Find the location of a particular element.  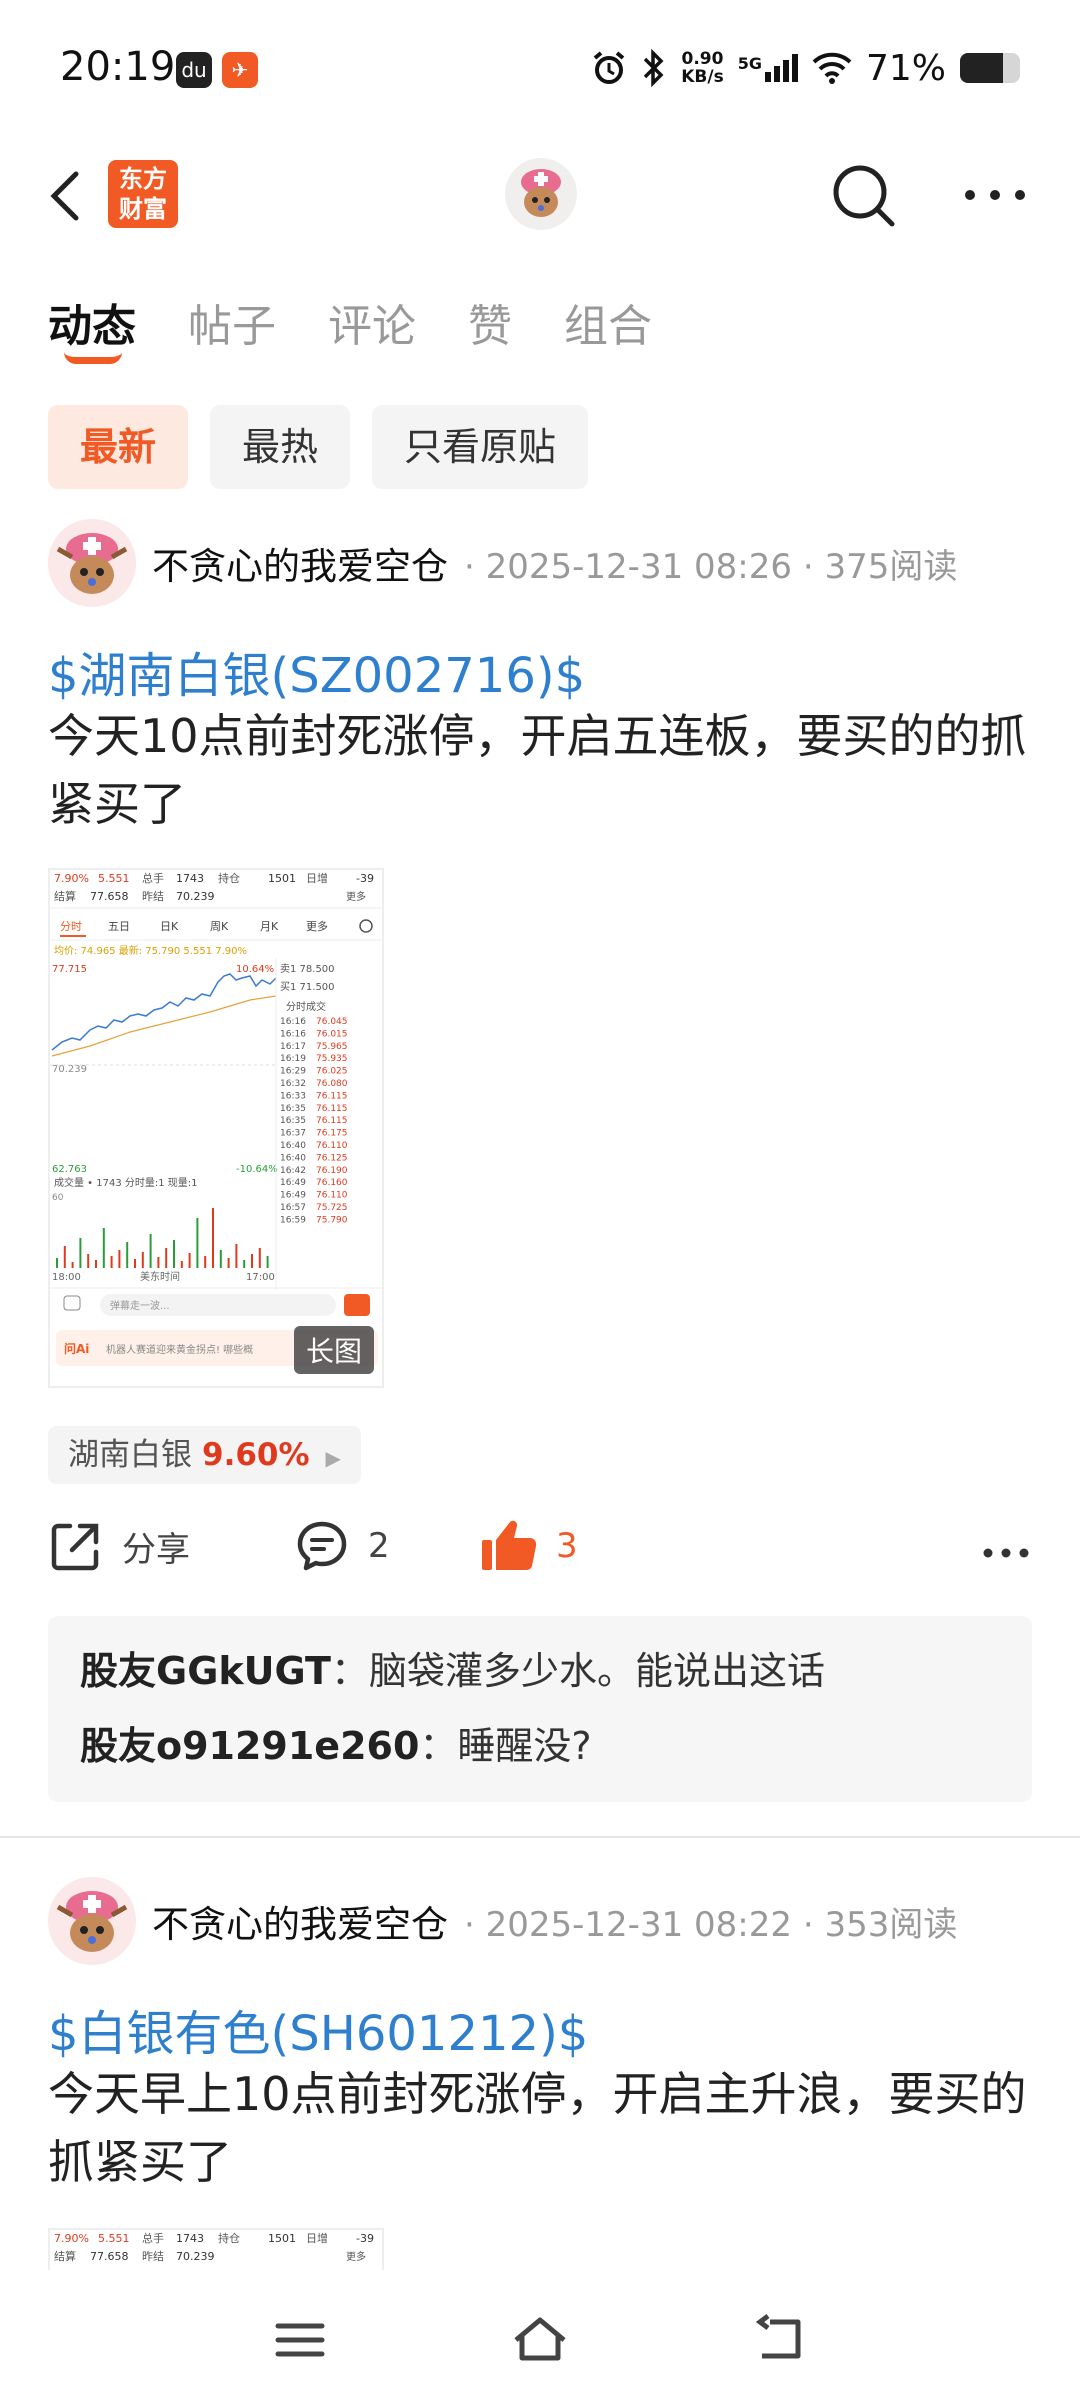

tab-portfolios: 组合 is located at coordinates (608, 322).